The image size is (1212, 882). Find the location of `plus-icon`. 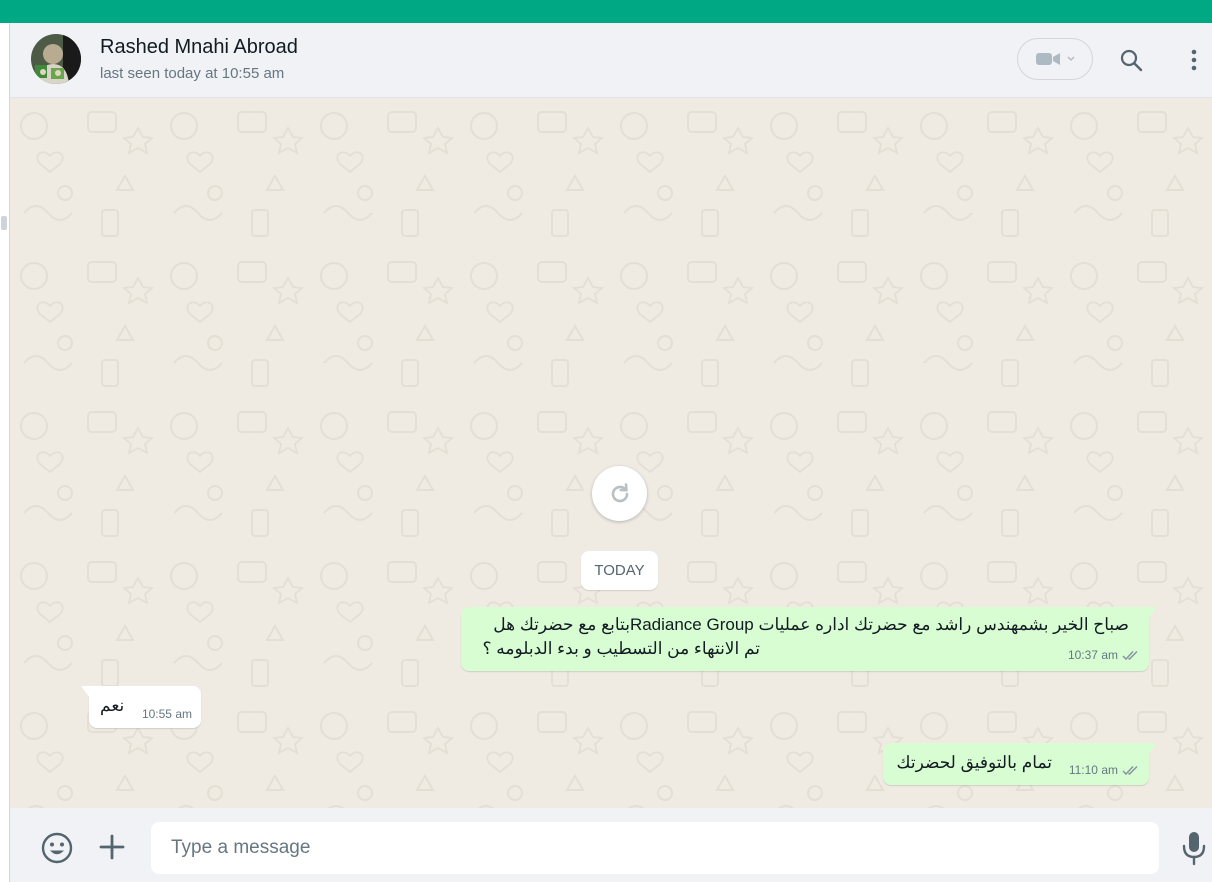

plus-icon is located at coordinates (112, 847).